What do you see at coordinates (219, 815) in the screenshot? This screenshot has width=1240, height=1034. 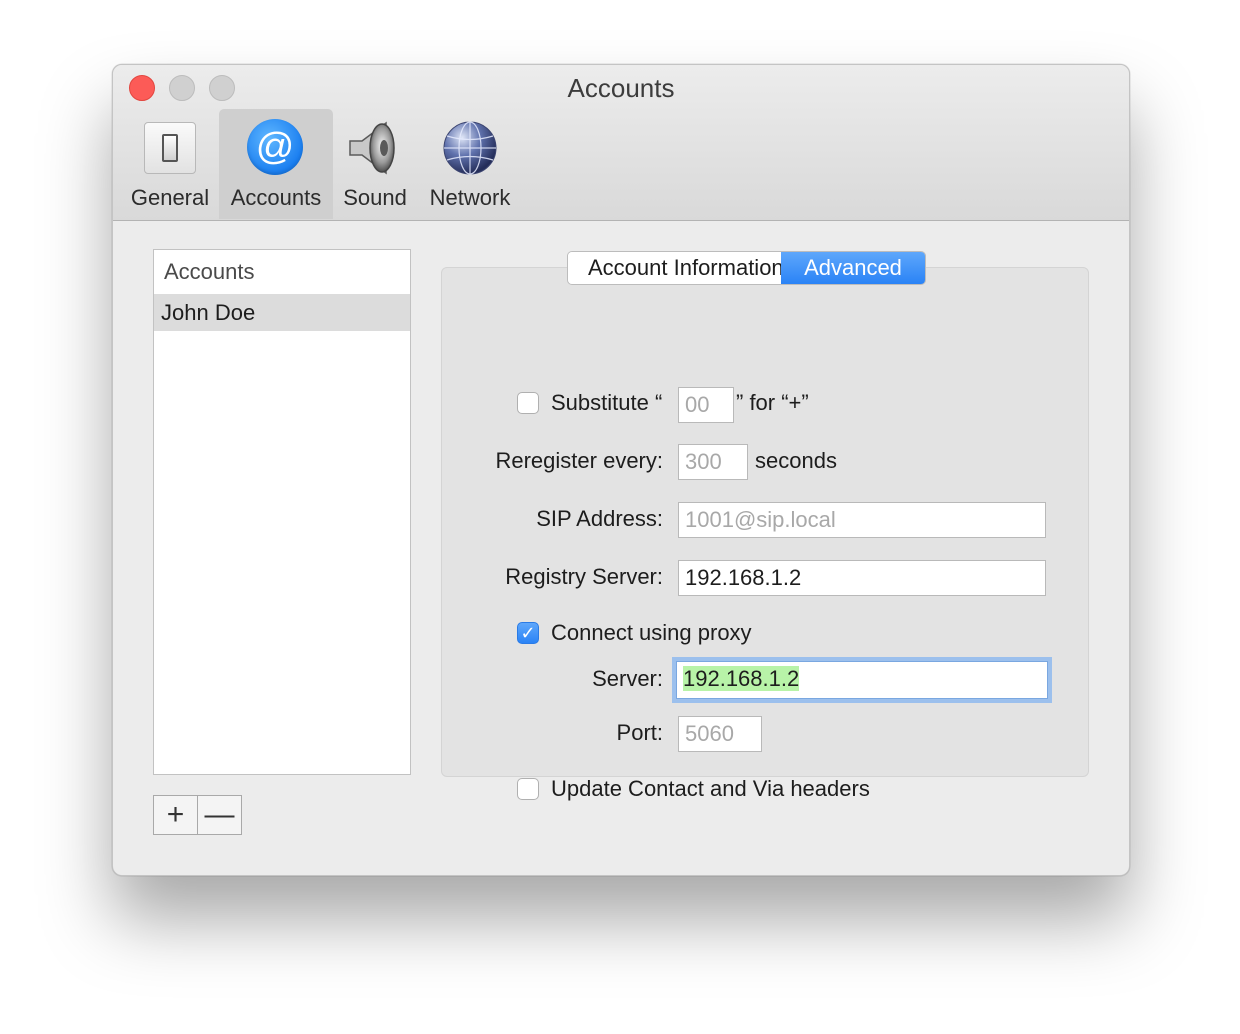 I see `remove-account-button: —` at bounding box center [219, 815].